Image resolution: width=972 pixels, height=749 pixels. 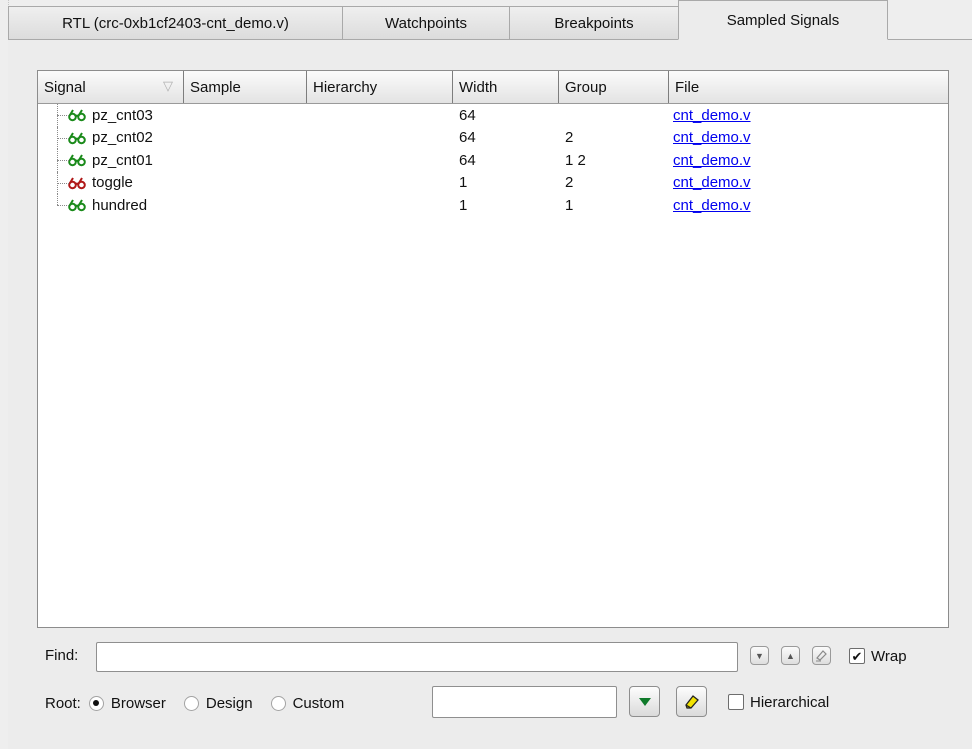 What do you see at coordinates (736, 702) in the screenshot?
I see `hierarchical-checkbox` at bounding box center [736, 702].